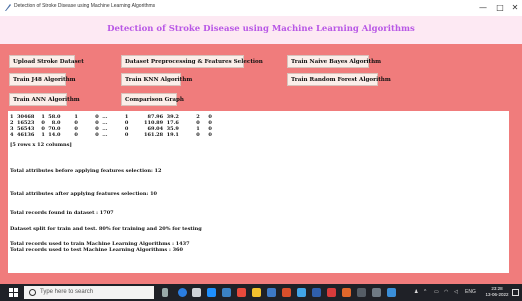  What do you see at coordinates (286, 292) in the screenshot?
I see `app-icon-red` at bounding box center [286, 292].